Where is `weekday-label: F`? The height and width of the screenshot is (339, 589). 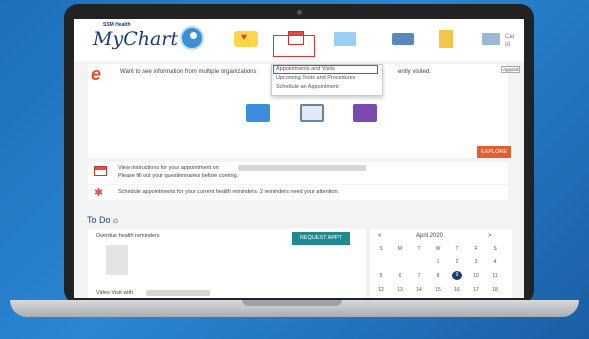 weekday-label: F is located at coordinates (476, 249).